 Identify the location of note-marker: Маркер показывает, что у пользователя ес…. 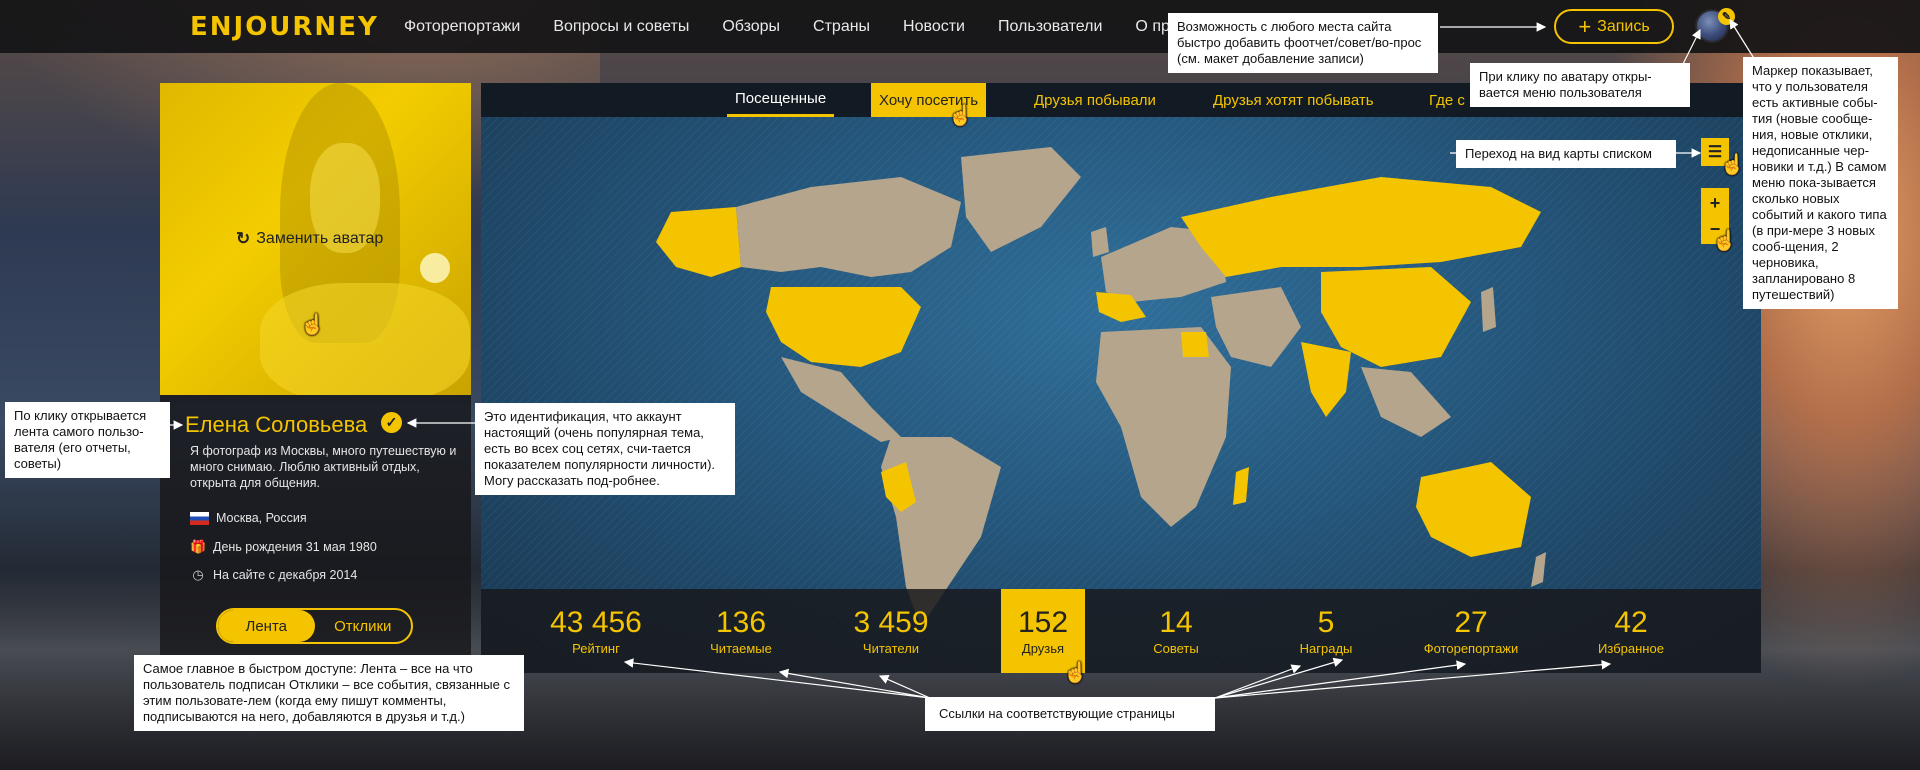
(1820, 183).